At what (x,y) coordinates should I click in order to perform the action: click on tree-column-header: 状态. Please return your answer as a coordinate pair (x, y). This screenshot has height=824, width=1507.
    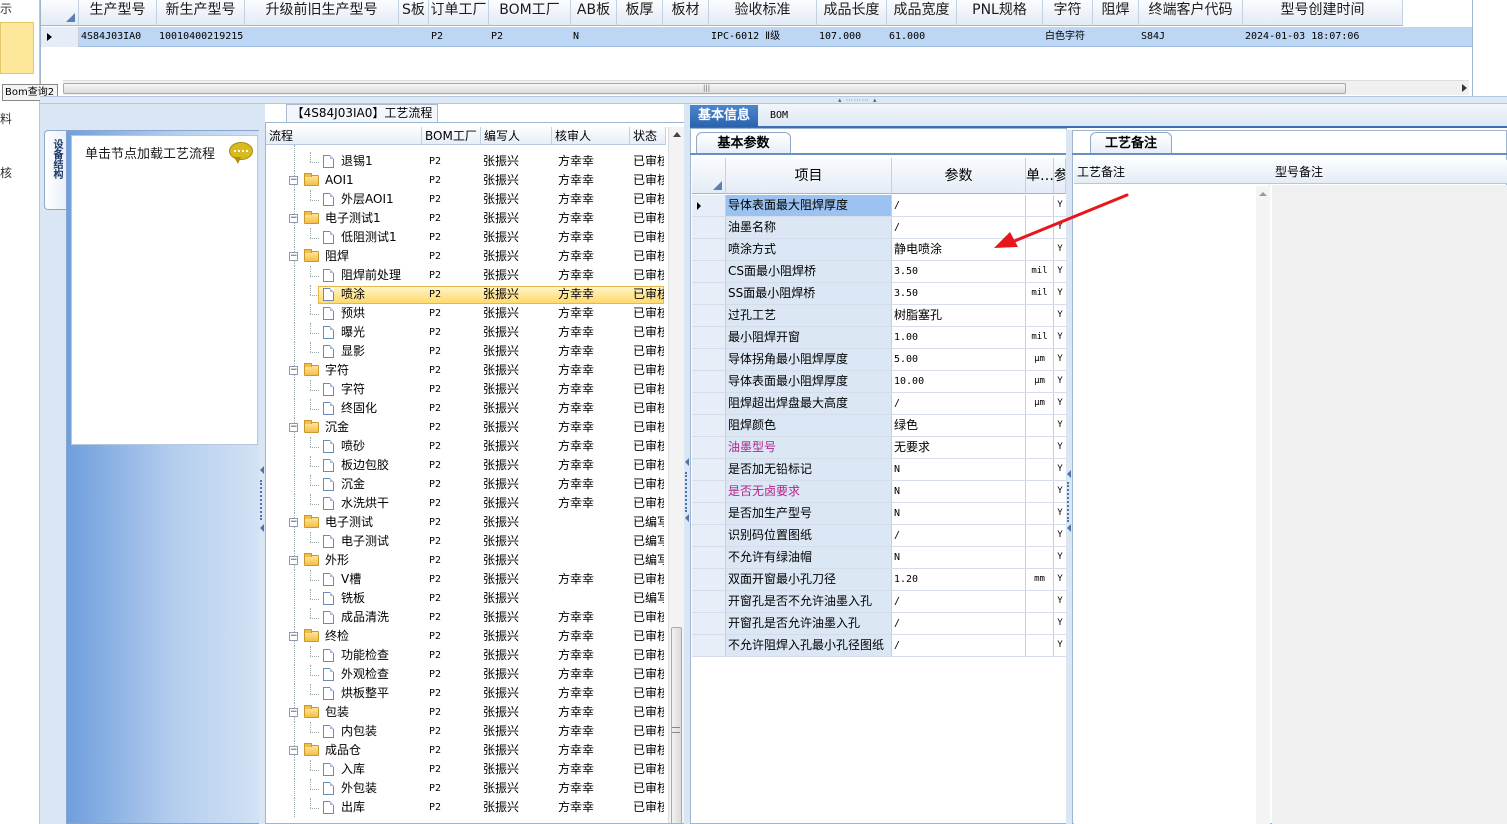
    Looking at the image, I should click on (648, 136).